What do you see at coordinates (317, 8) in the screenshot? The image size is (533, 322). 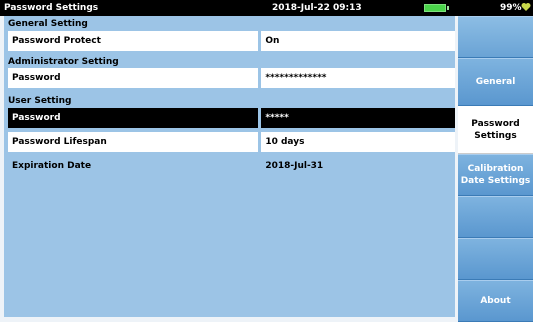 I see `datetime-display: 2018-Jul-22 09:13` at bounding box center [317, 8].